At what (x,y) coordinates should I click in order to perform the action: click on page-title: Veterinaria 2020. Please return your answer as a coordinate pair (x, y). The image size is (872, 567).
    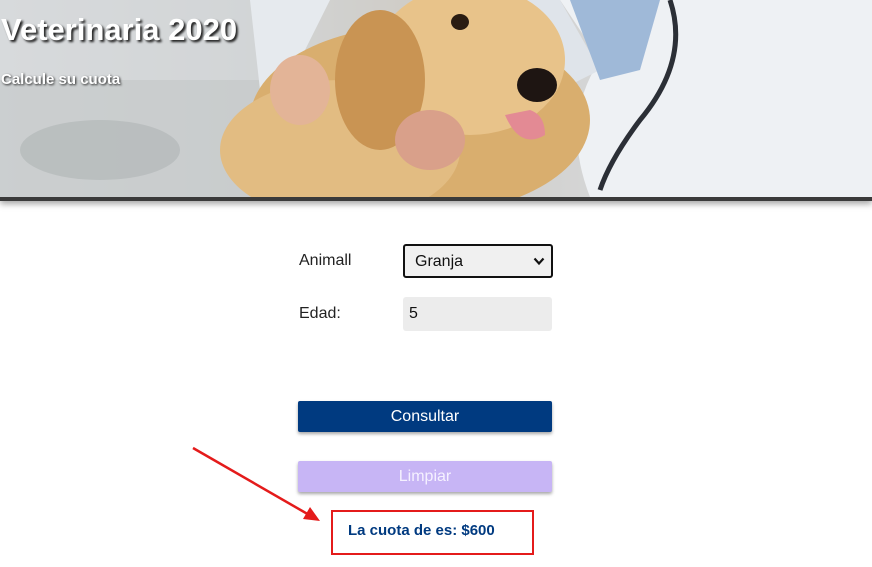
    Looking at the image, I should click on (119, 29).